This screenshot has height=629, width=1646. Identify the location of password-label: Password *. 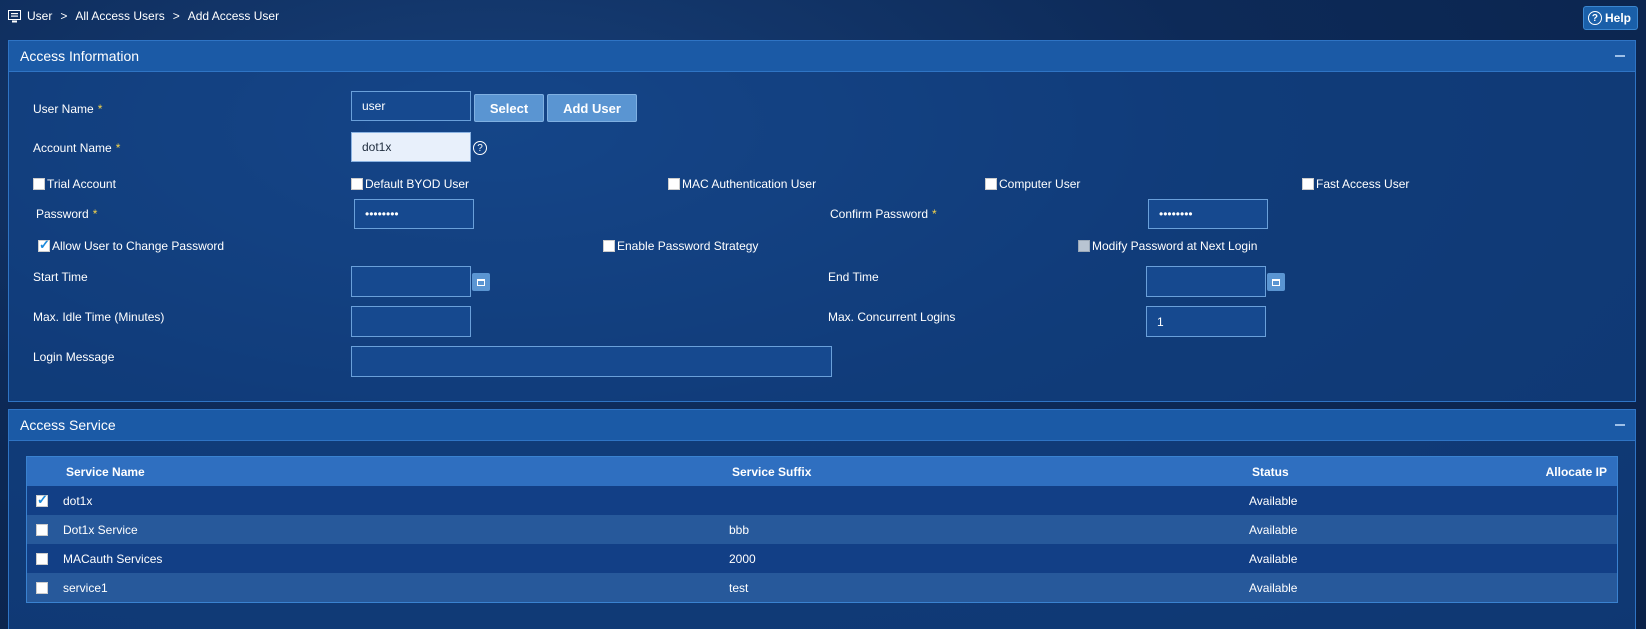
(67, 214).